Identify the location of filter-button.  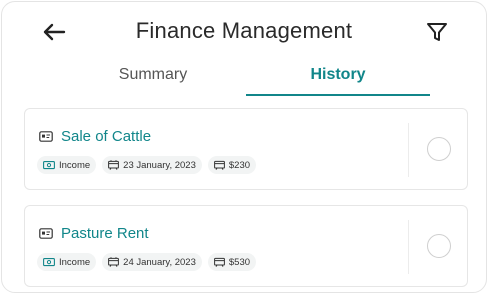
(437, 32).